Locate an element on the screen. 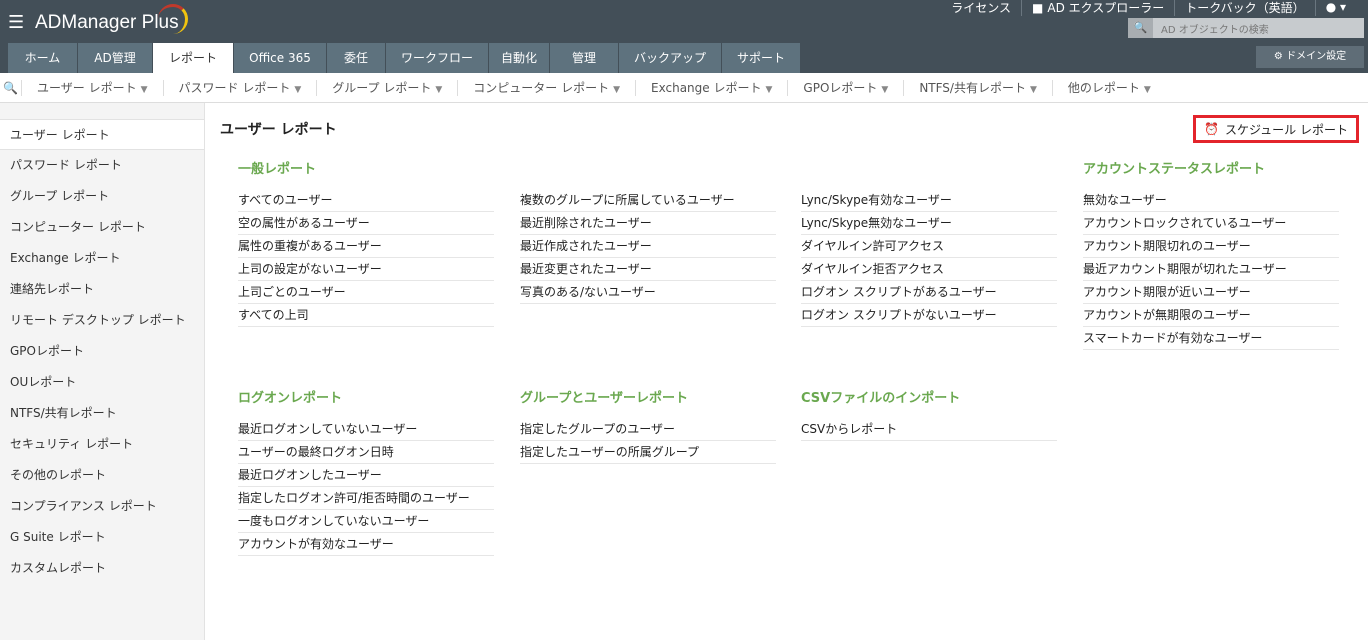 The height and width of the screenshot is (640, 1368). ad-explorer-link: ■ AD エクスプローラー is located at coordinates (1099, 8).